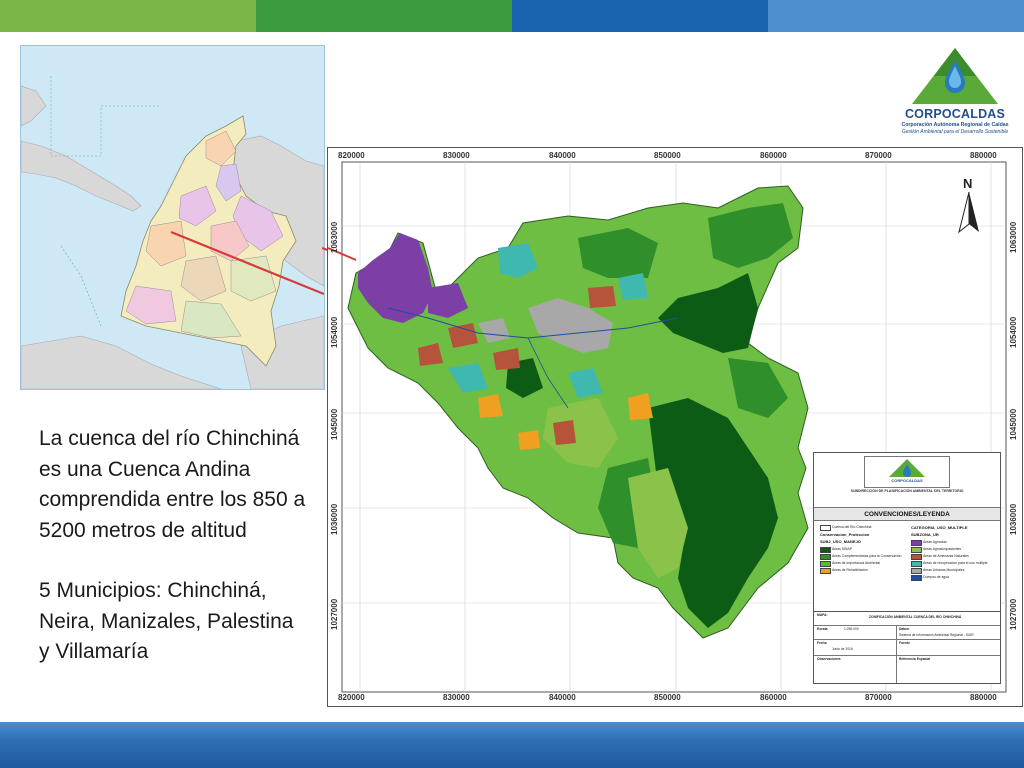  I want to click on x-tick-bottom-2: 830000, so click(456, 697).